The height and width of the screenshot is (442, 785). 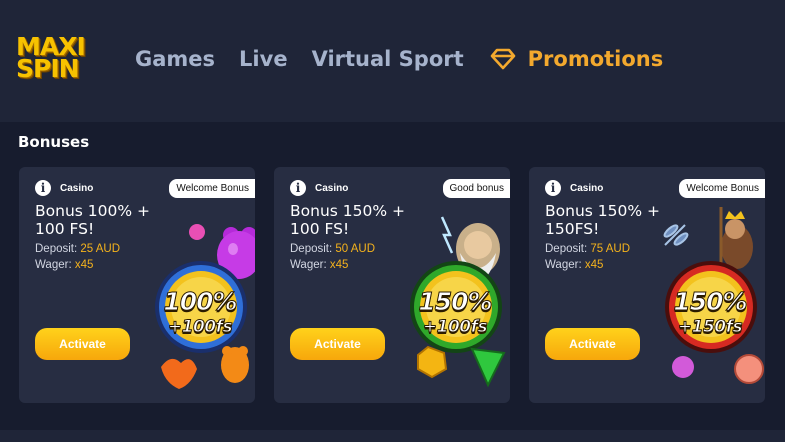 What do you see at coordinates (54, 142) in the screenshot?
I see `section-title-bonuses: Bonuses` at bounding box center [54, 142].